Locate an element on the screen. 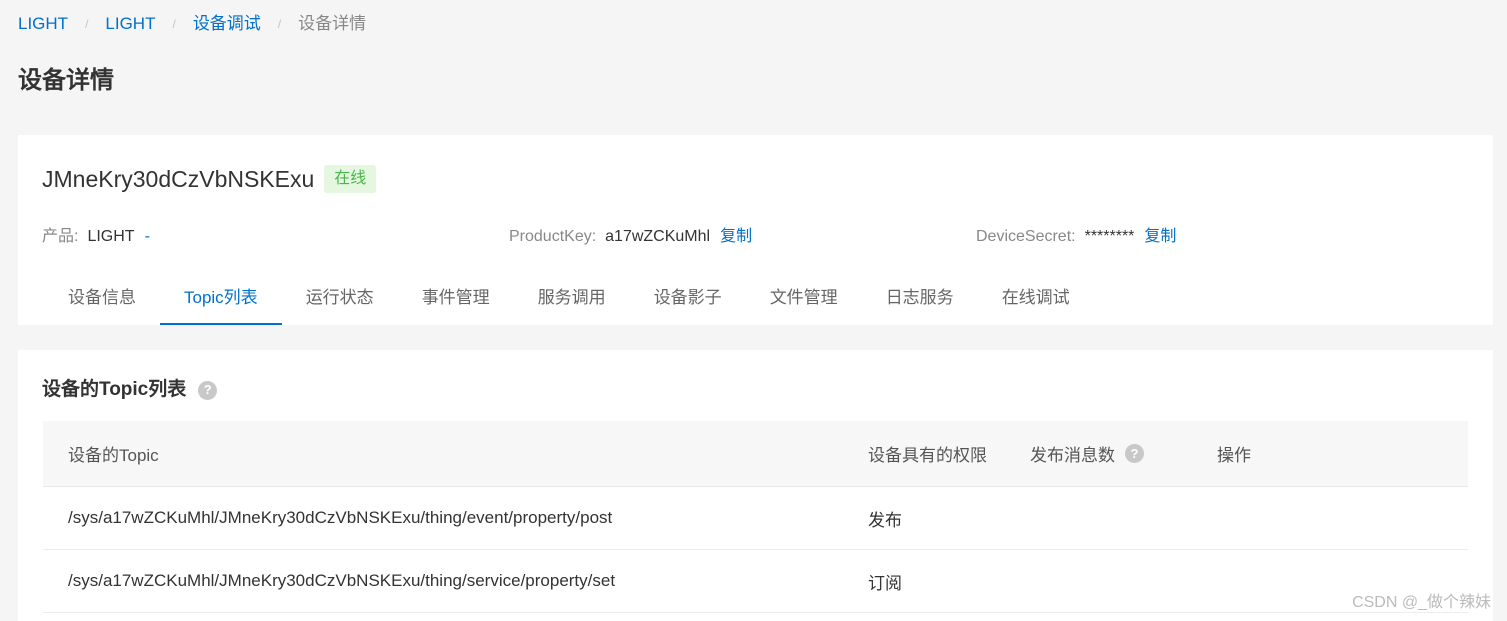 This screenshot has height=621, width=1507. productkey-value: a17wZCKuMhl is located at coordinates (658, 236).